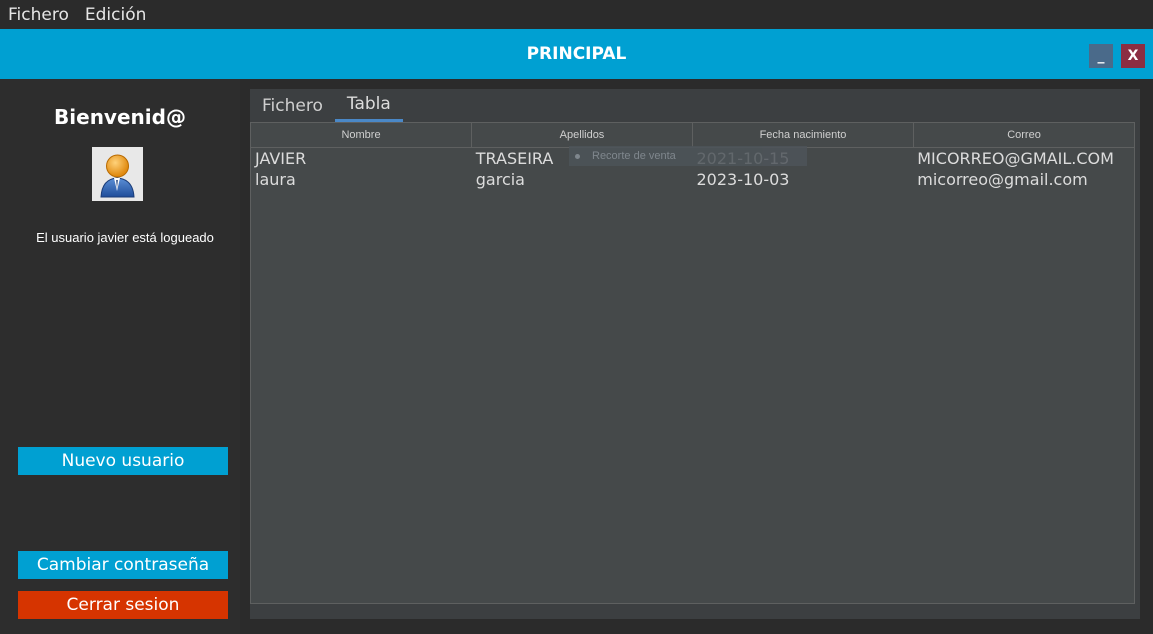  I want to click on new-user-button: Nuevo usuario, so click(123, 461).